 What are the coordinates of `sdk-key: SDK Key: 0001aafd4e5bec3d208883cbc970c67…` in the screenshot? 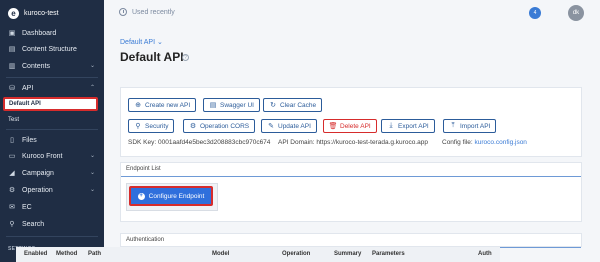 It's located at (199, 142).